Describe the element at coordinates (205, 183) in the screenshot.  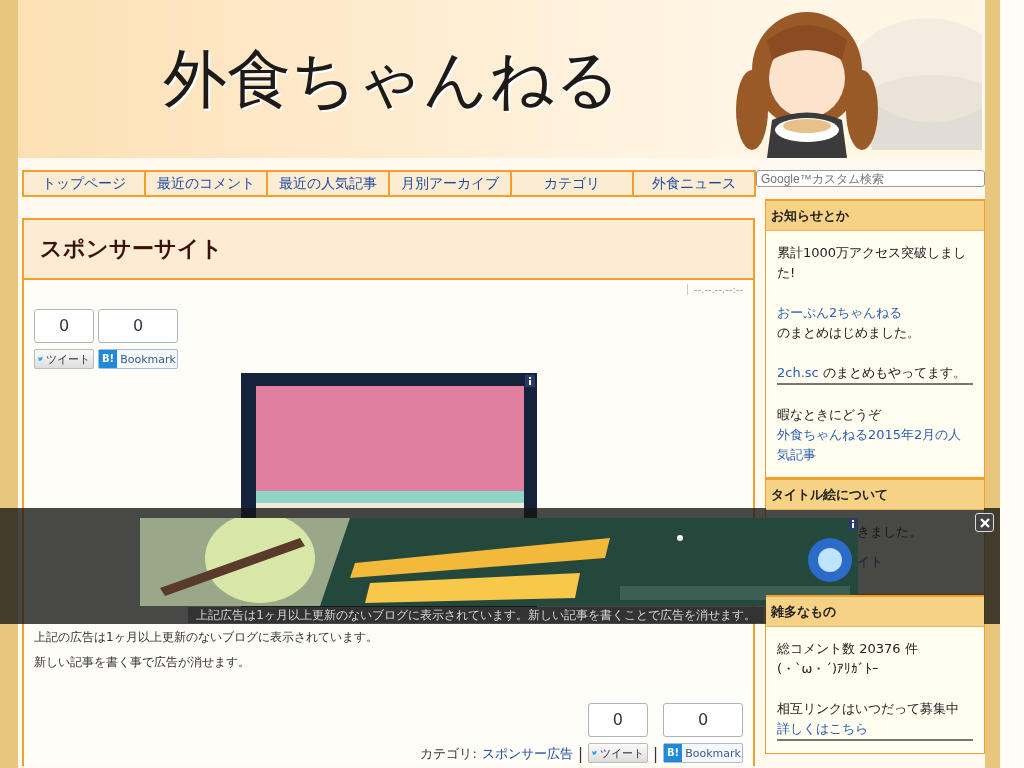
I see `nav-link: 最近のコメント` at that location.